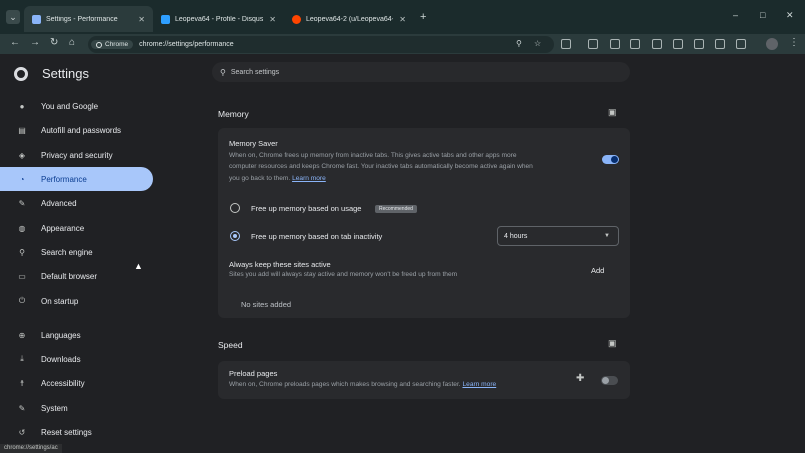 The height and width of the screenshot is (453, 805). I want to click on sidebar-item-label: Privacy and security, so click(77, 155).